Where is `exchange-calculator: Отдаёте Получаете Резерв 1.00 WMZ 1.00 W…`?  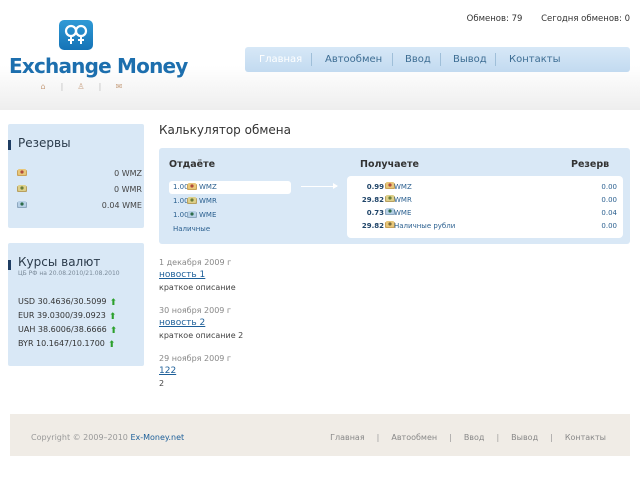
exchange-calculator: Отдаёте Получаете Резерв 1.00 WMZ 1.00 W… is located at coordinates (394, 196).